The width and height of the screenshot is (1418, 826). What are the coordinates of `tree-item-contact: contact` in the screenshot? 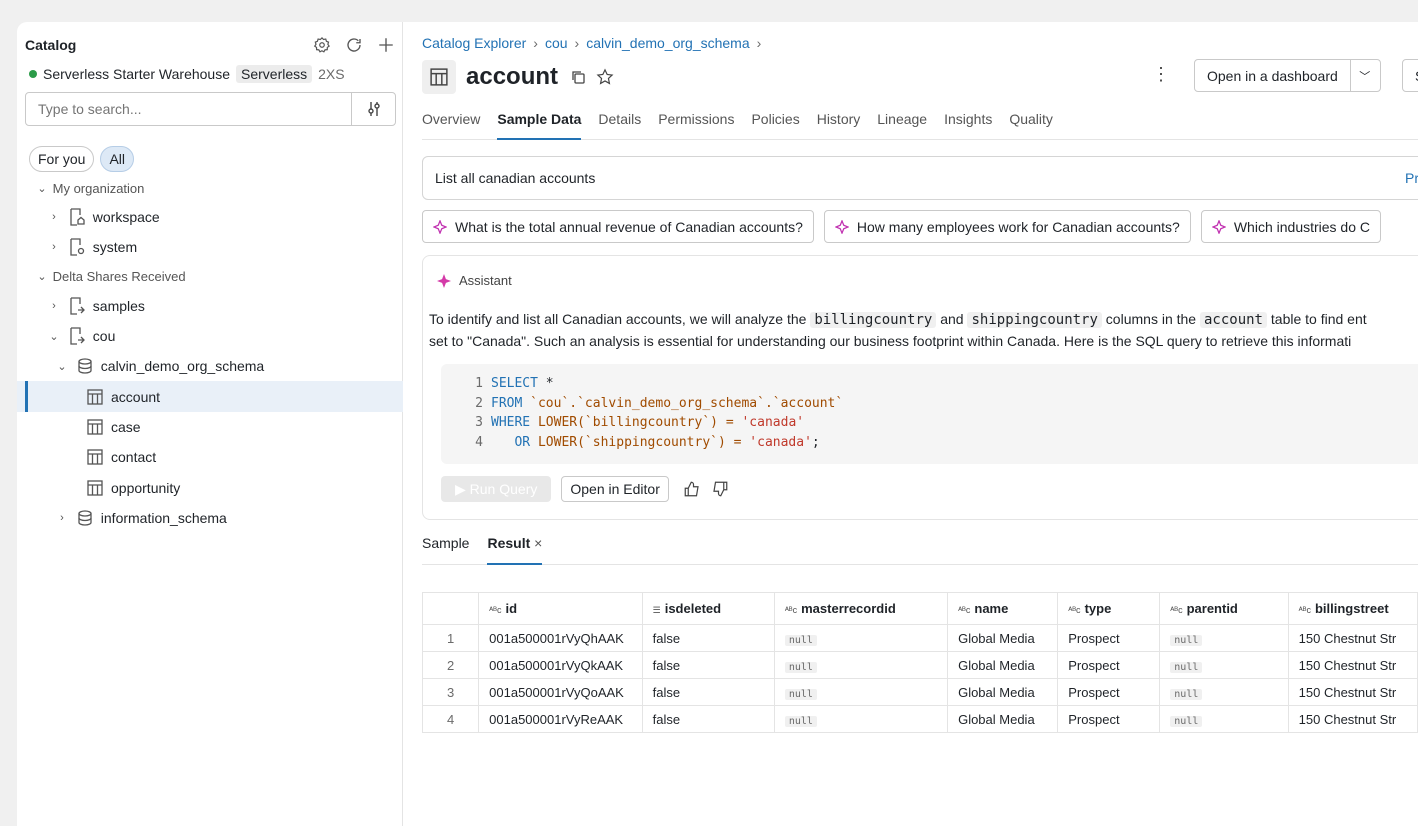 It's located at (210, 457).